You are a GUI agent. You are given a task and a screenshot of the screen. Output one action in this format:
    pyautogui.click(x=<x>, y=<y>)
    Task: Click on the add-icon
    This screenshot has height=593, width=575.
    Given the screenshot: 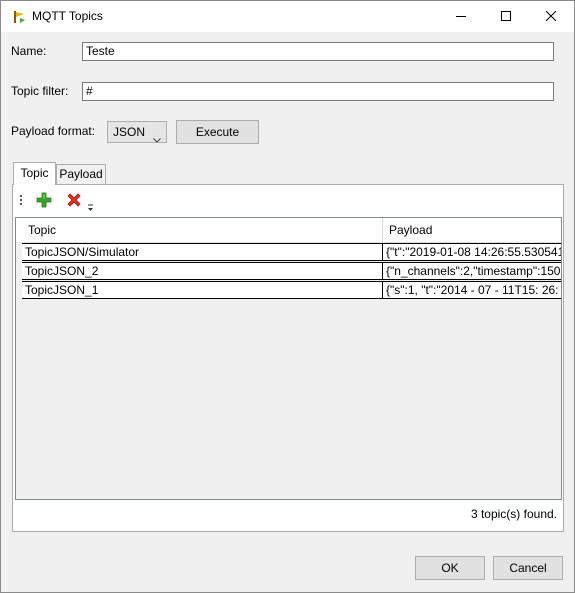 What is the action you would take?
    pyautogui.click(x=44, y=201)
    